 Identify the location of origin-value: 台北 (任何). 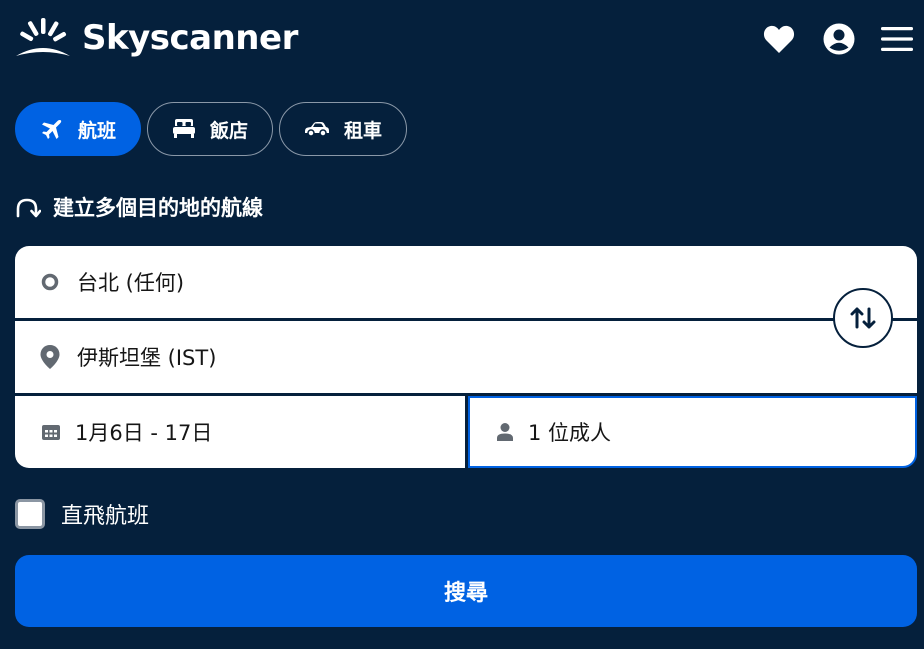
(131, 283).